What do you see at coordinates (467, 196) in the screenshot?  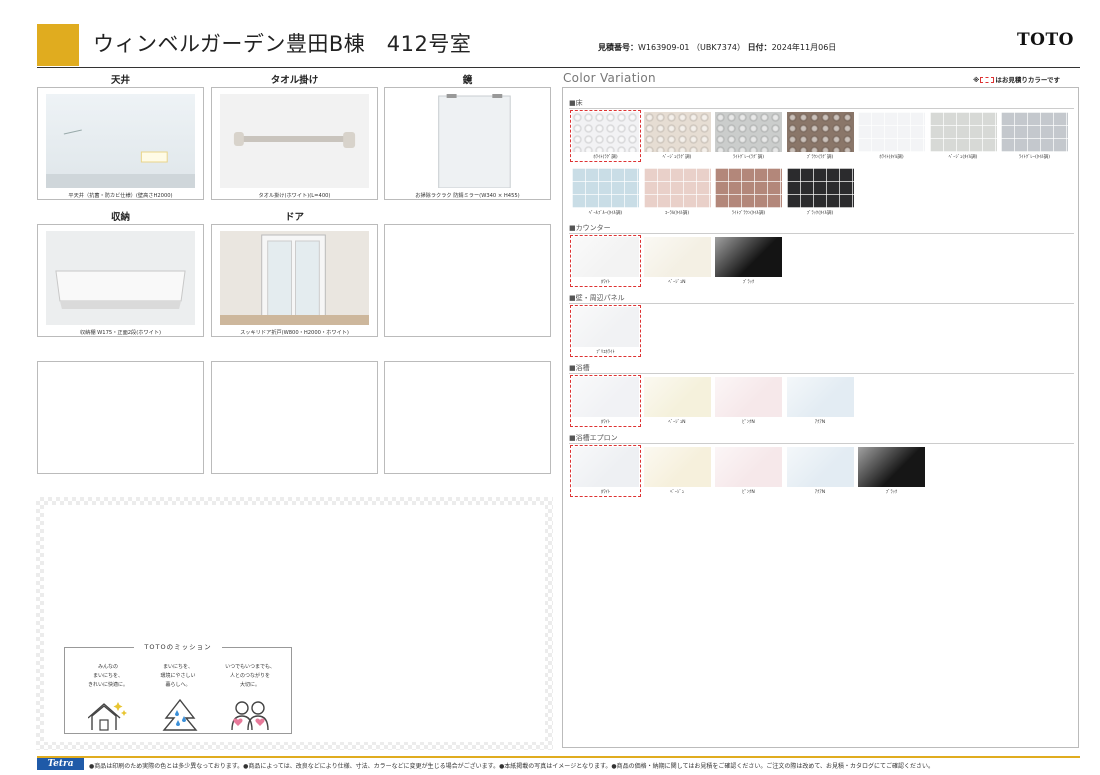 I see `product-caption: お掃除ラクラク 防錆ミラー(W340 × H455)` at bounding box center [467, 196].